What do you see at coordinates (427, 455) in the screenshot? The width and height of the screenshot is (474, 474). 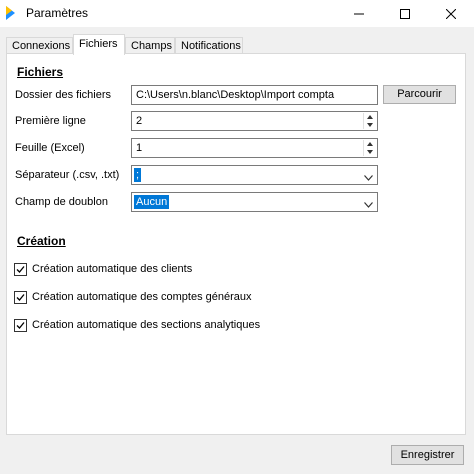 I see `save-button: Enregistrer` at bounding box center [427, 455].